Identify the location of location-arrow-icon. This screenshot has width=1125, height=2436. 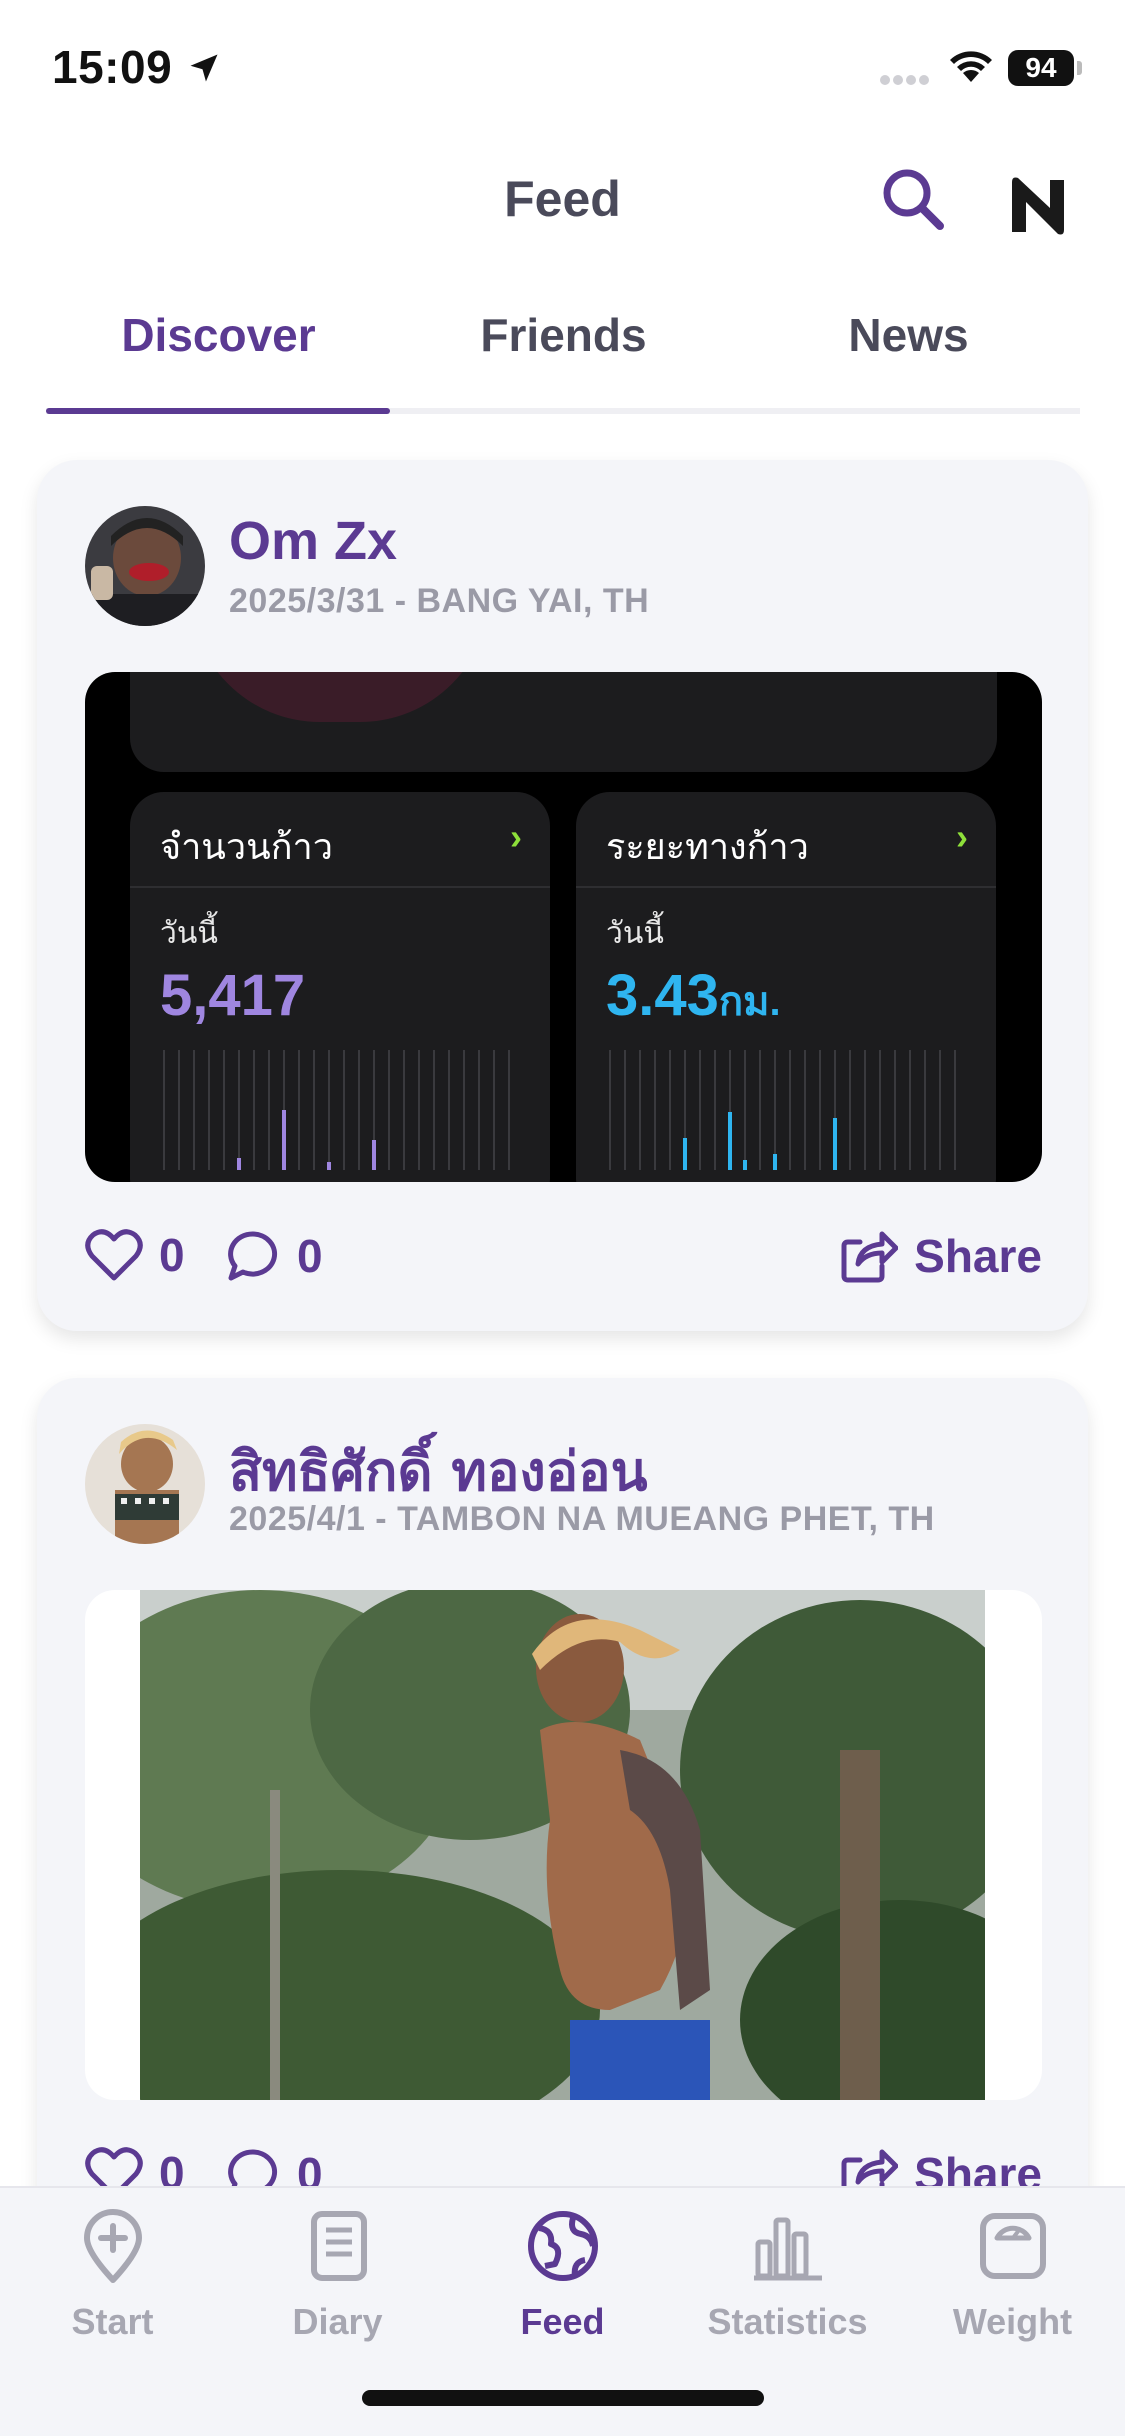
(204, 68).